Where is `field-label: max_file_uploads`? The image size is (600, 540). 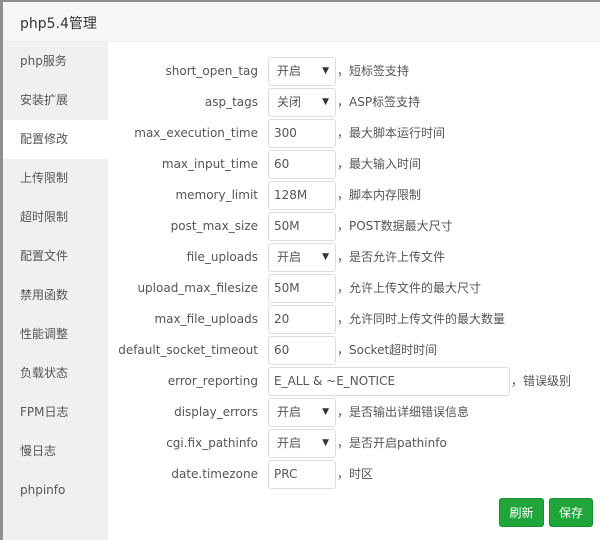 field-label: max_file_uploads is located at coordinates (206, 319).